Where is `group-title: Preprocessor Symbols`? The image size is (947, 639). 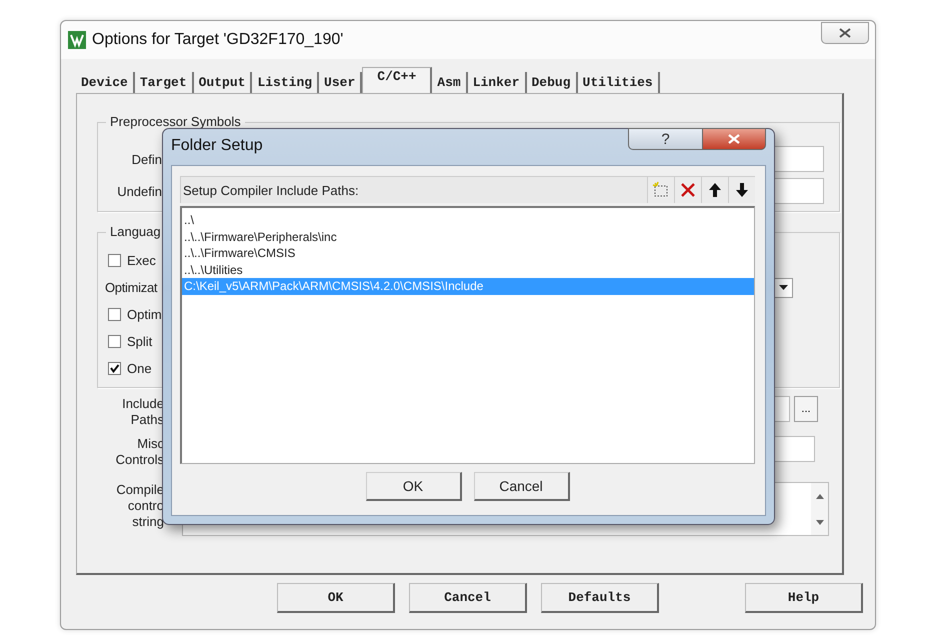 group-title: Preprocessor Symbols is located at coordinates (175, 121).